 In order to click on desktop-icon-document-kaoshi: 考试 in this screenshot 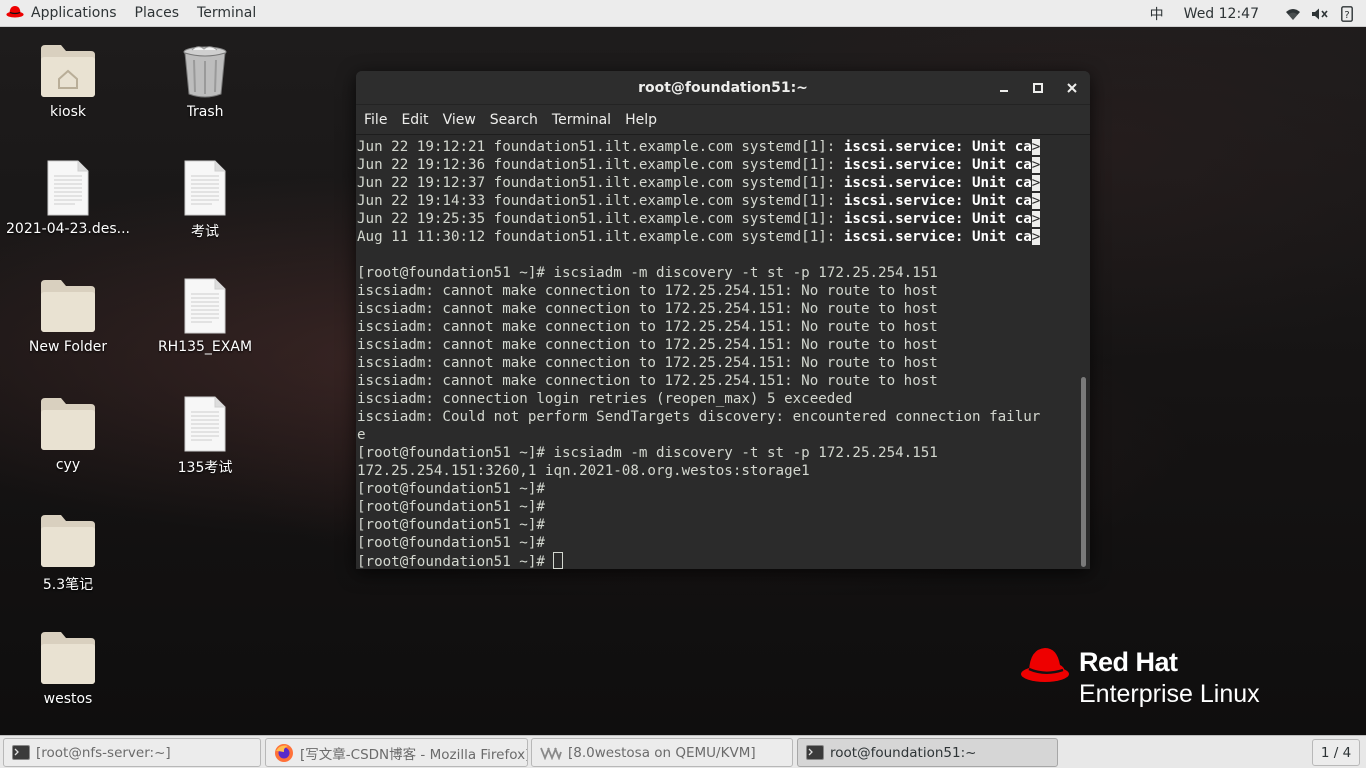, I will do `click(205, 207)`.